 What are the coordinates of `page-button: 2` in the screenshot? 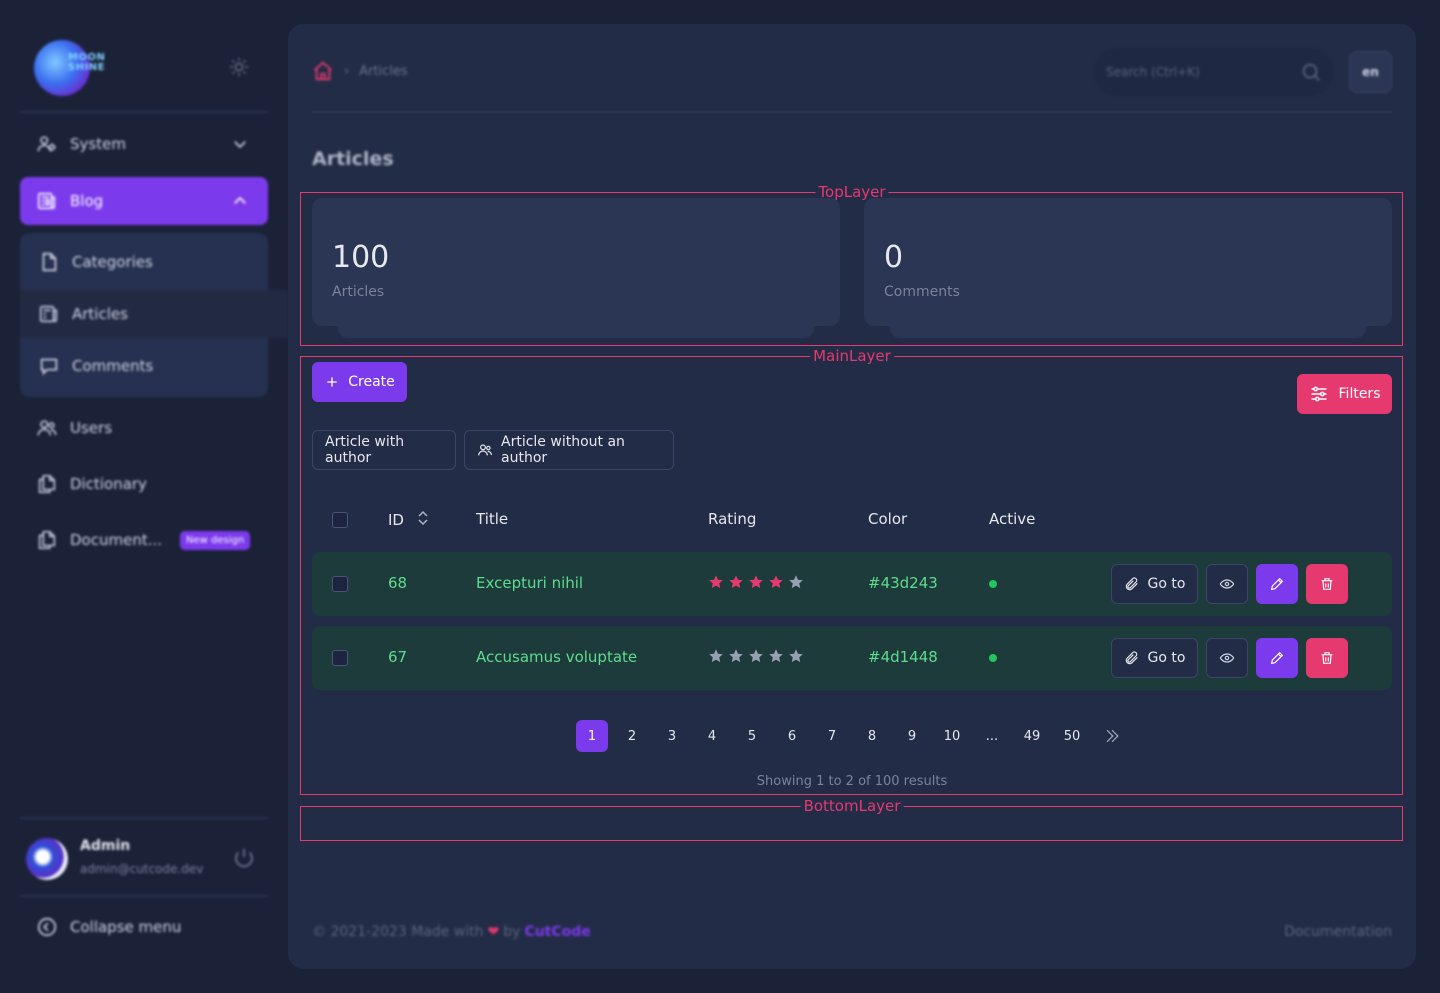 It's located at (632, 736).